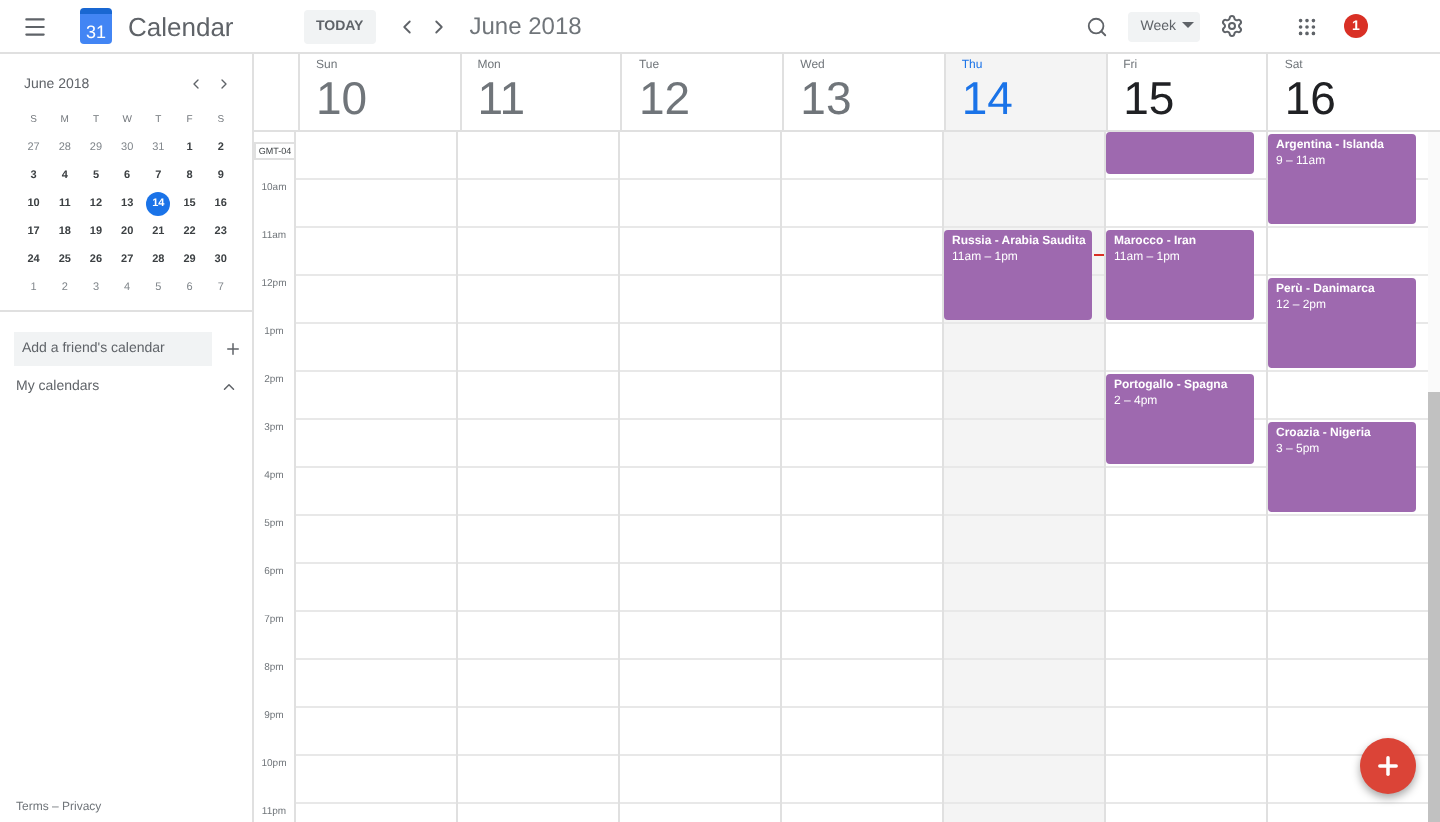 This screenshot has width=1440, height=822. I want to click on add-icon, so click(233, 349).